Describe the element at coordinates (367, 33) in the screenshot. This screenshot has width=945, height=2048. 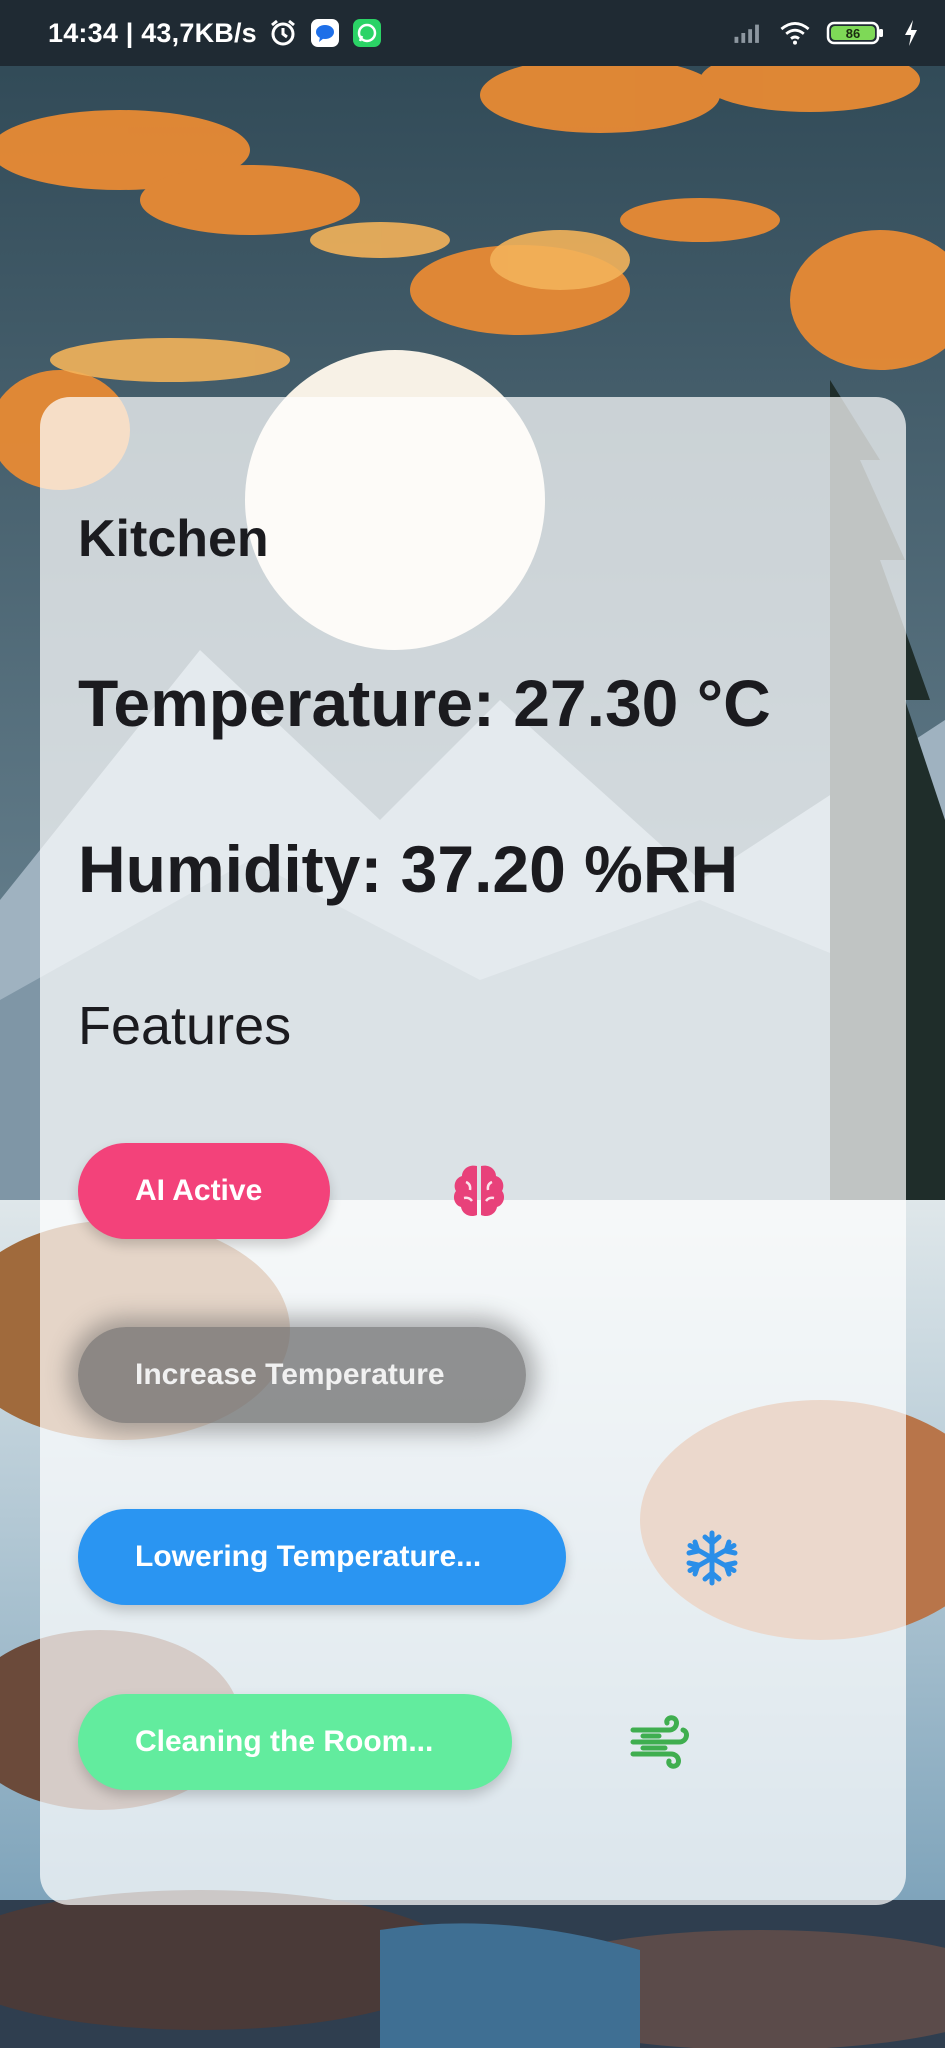
I see `whatsapp-icon` at that location.